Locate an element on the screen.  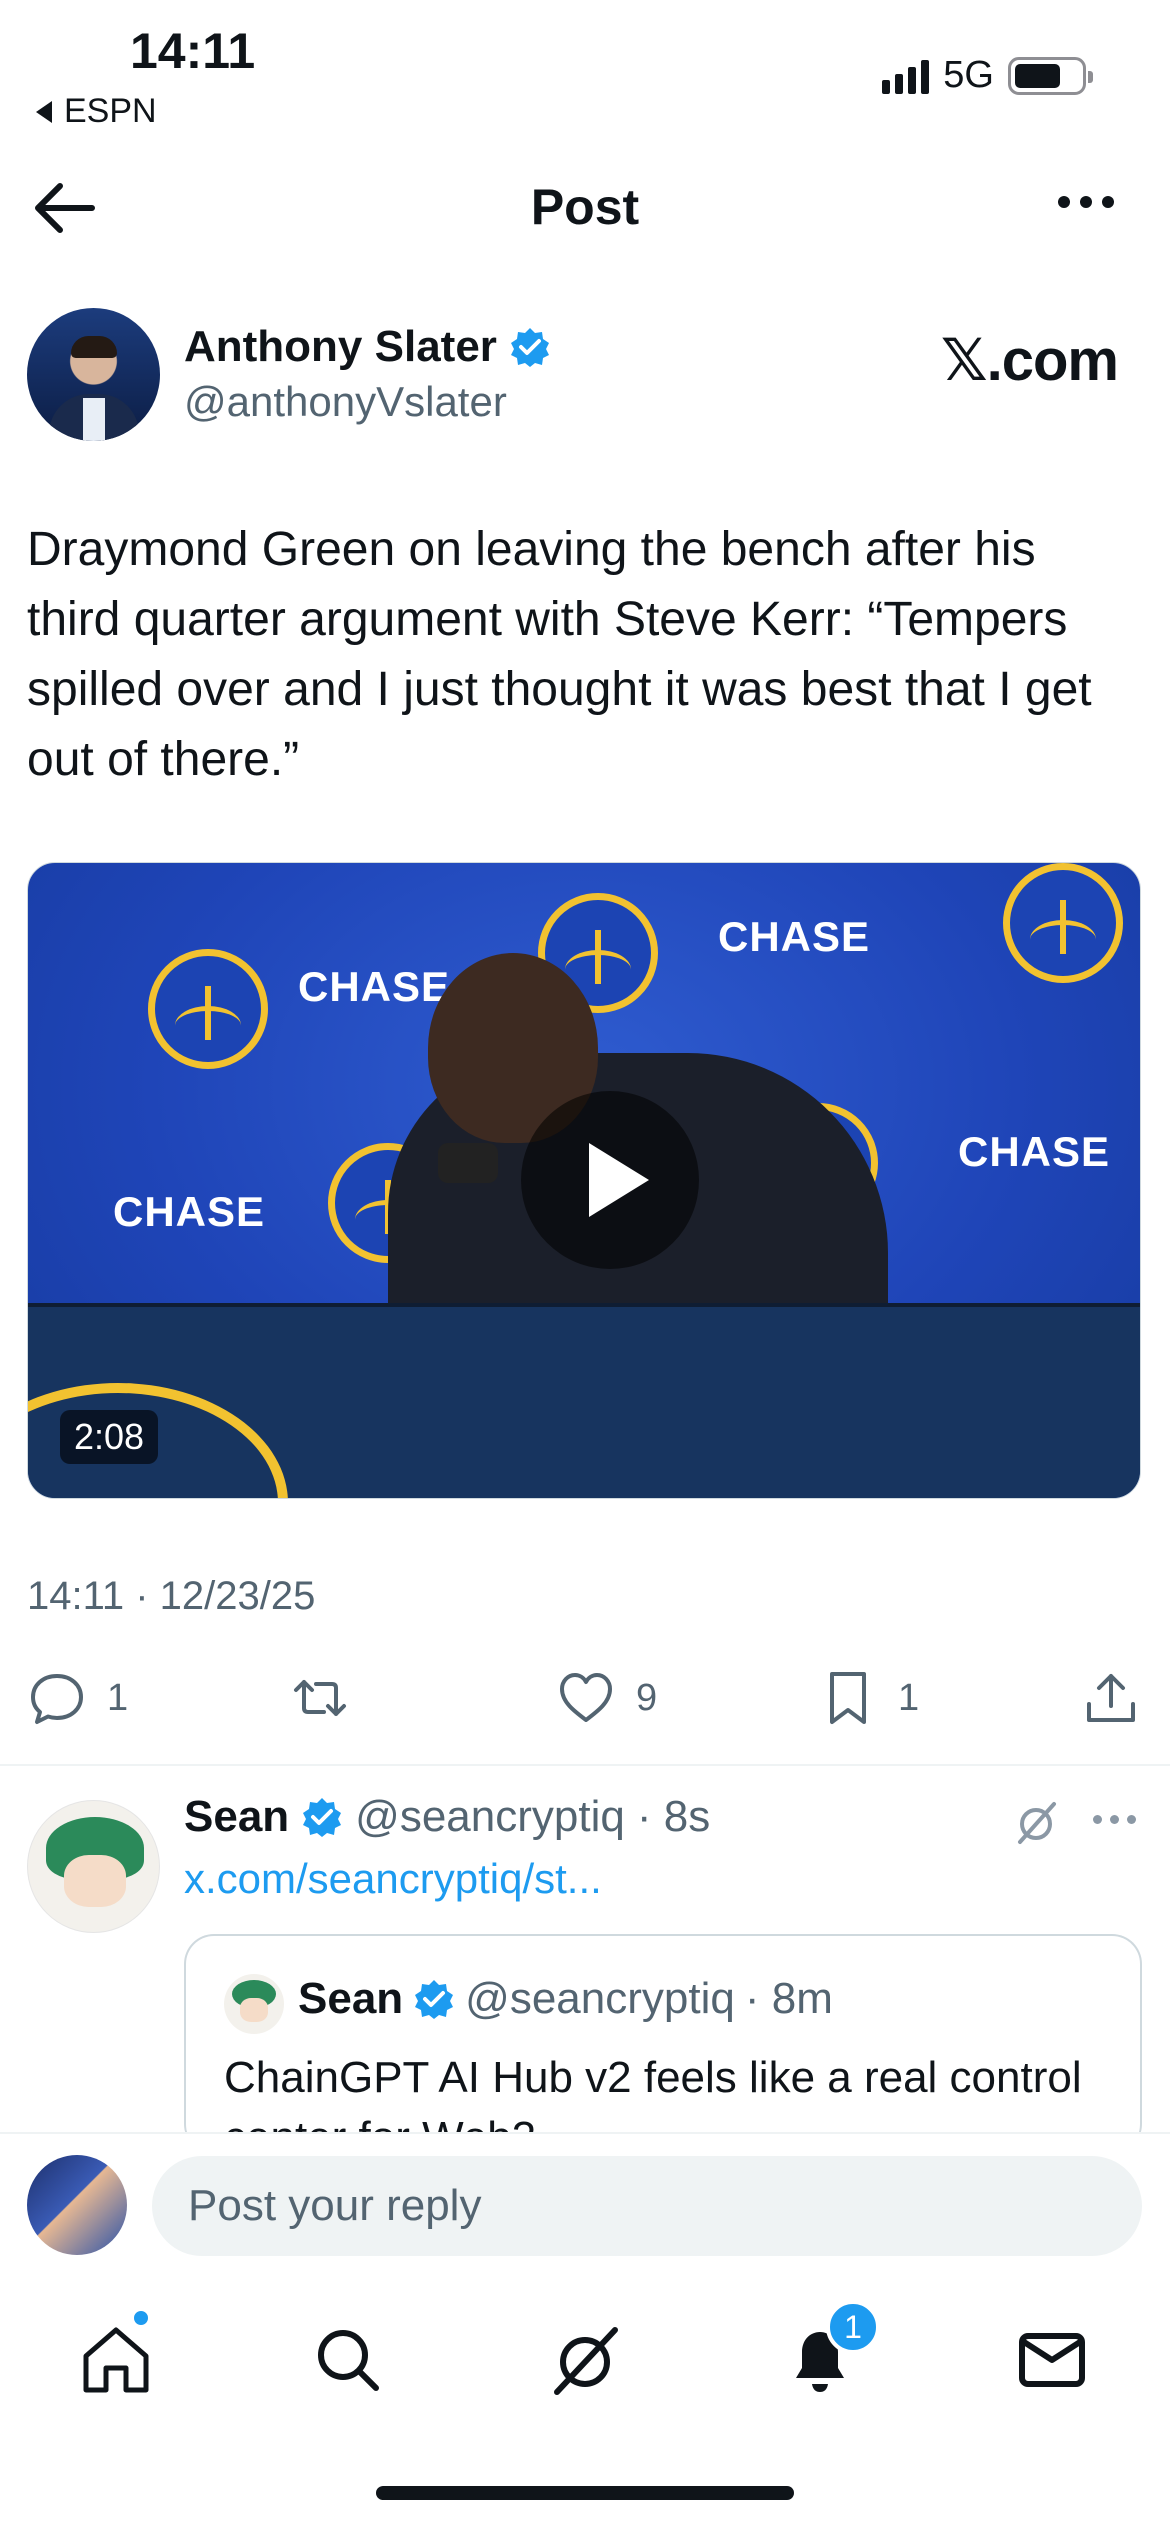
repost-button is located at coordinates (320, 1698).